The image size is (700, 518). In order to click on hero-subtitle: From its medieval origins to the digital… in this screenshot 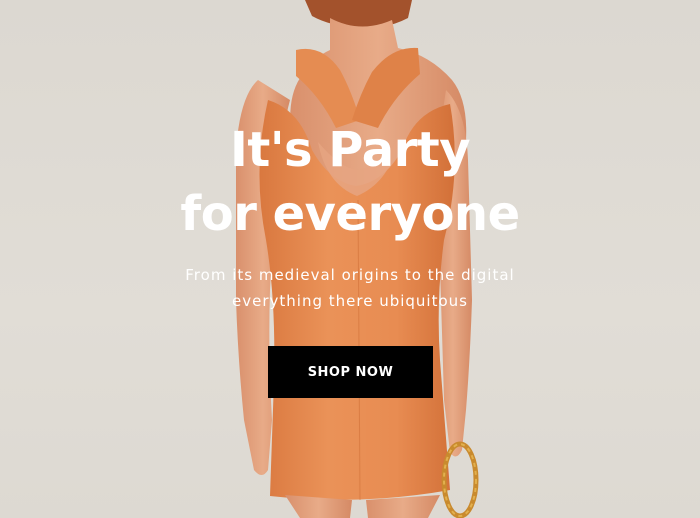, I will do `click(350, 288)`.